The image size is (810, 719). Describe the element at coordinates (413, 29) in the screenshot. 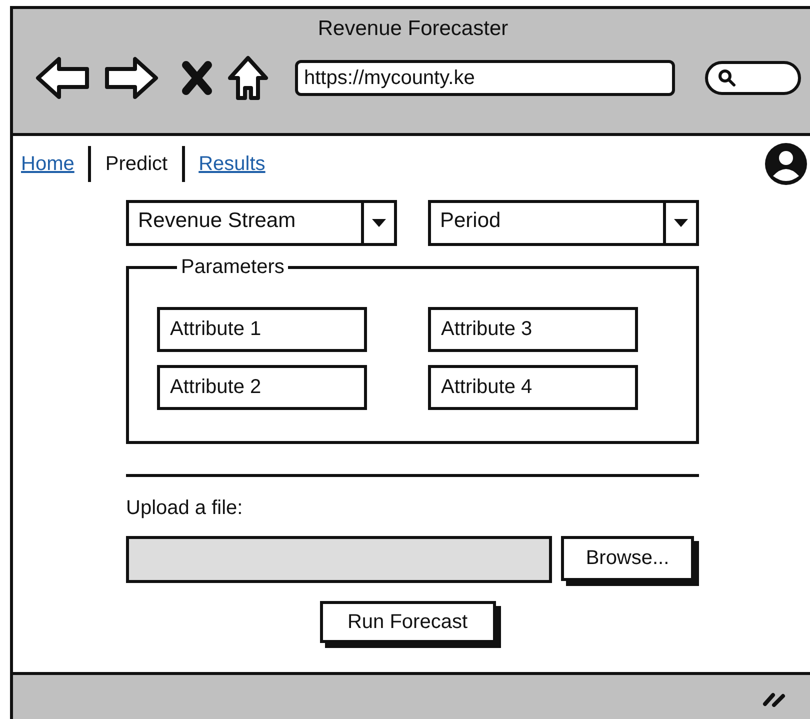

I see `window-title: Revenue Forecaster` at that location.